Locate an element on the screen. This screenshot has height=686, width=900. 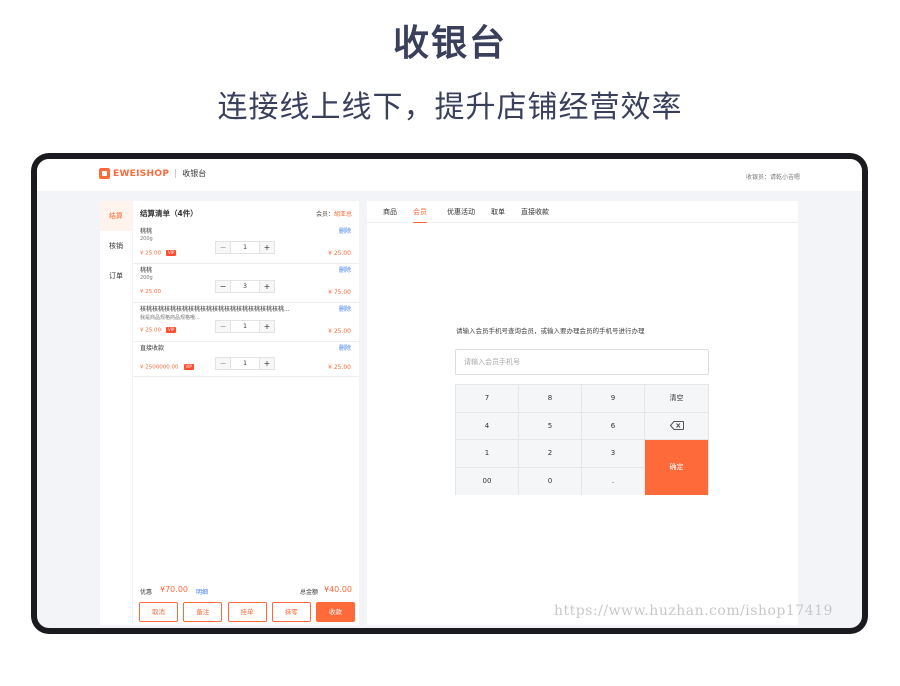
member-phone-input is located at coordinates (582, 362).